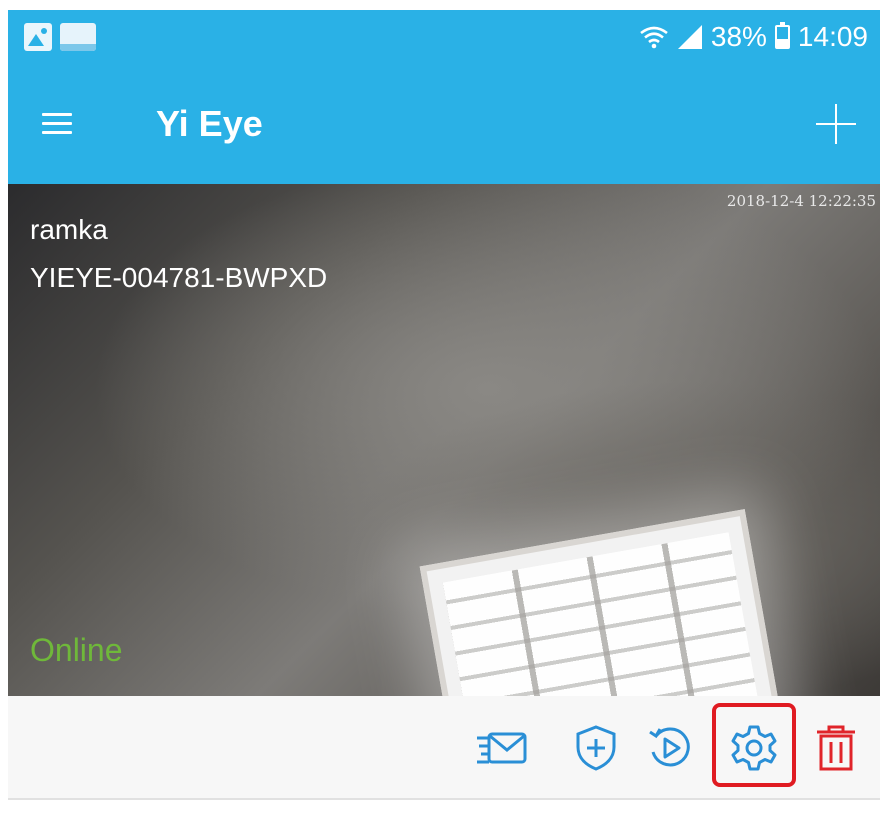 This screenshot has width=880, height=821. Describe the element at coordinates (832, 36) in the screenshot. I see `clock: 14:09` at that location.